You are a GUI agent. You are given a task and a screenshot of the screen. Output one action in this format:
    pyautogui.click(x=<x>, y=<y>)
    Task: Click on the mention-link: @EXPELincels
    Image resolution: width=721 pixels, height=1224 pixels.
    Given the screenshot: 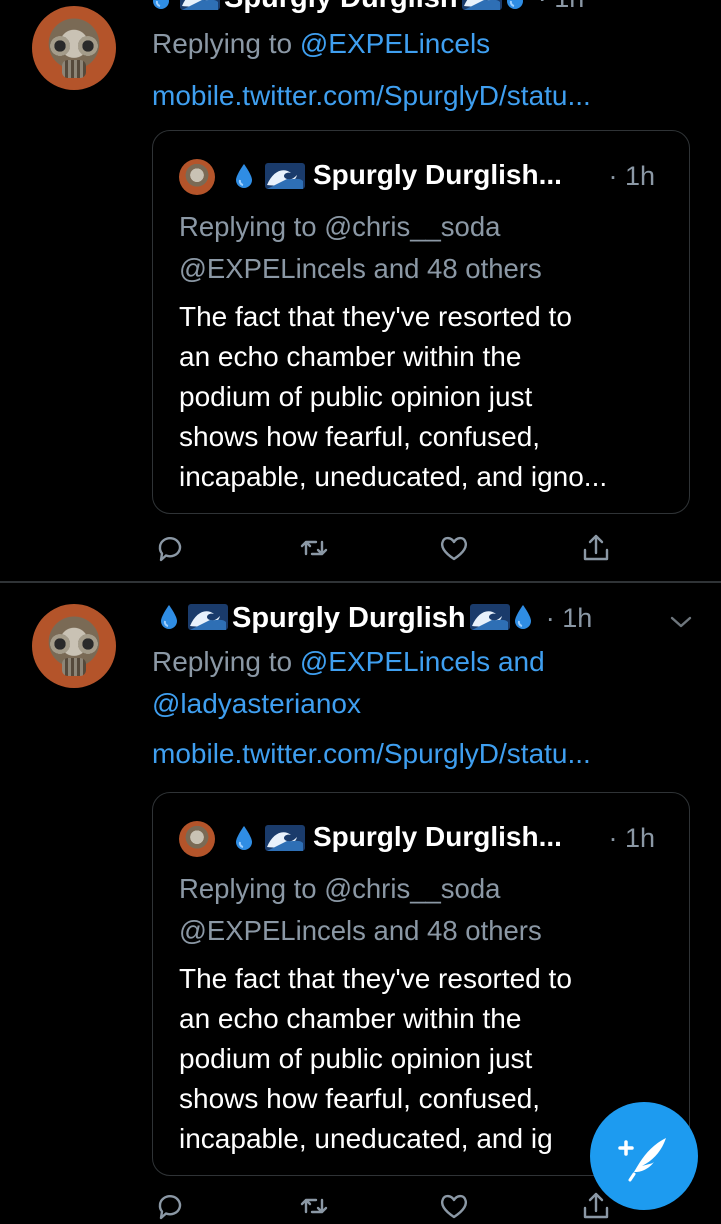 What is the action you would take?
    pyautogui.click(x=395, y=43)
    